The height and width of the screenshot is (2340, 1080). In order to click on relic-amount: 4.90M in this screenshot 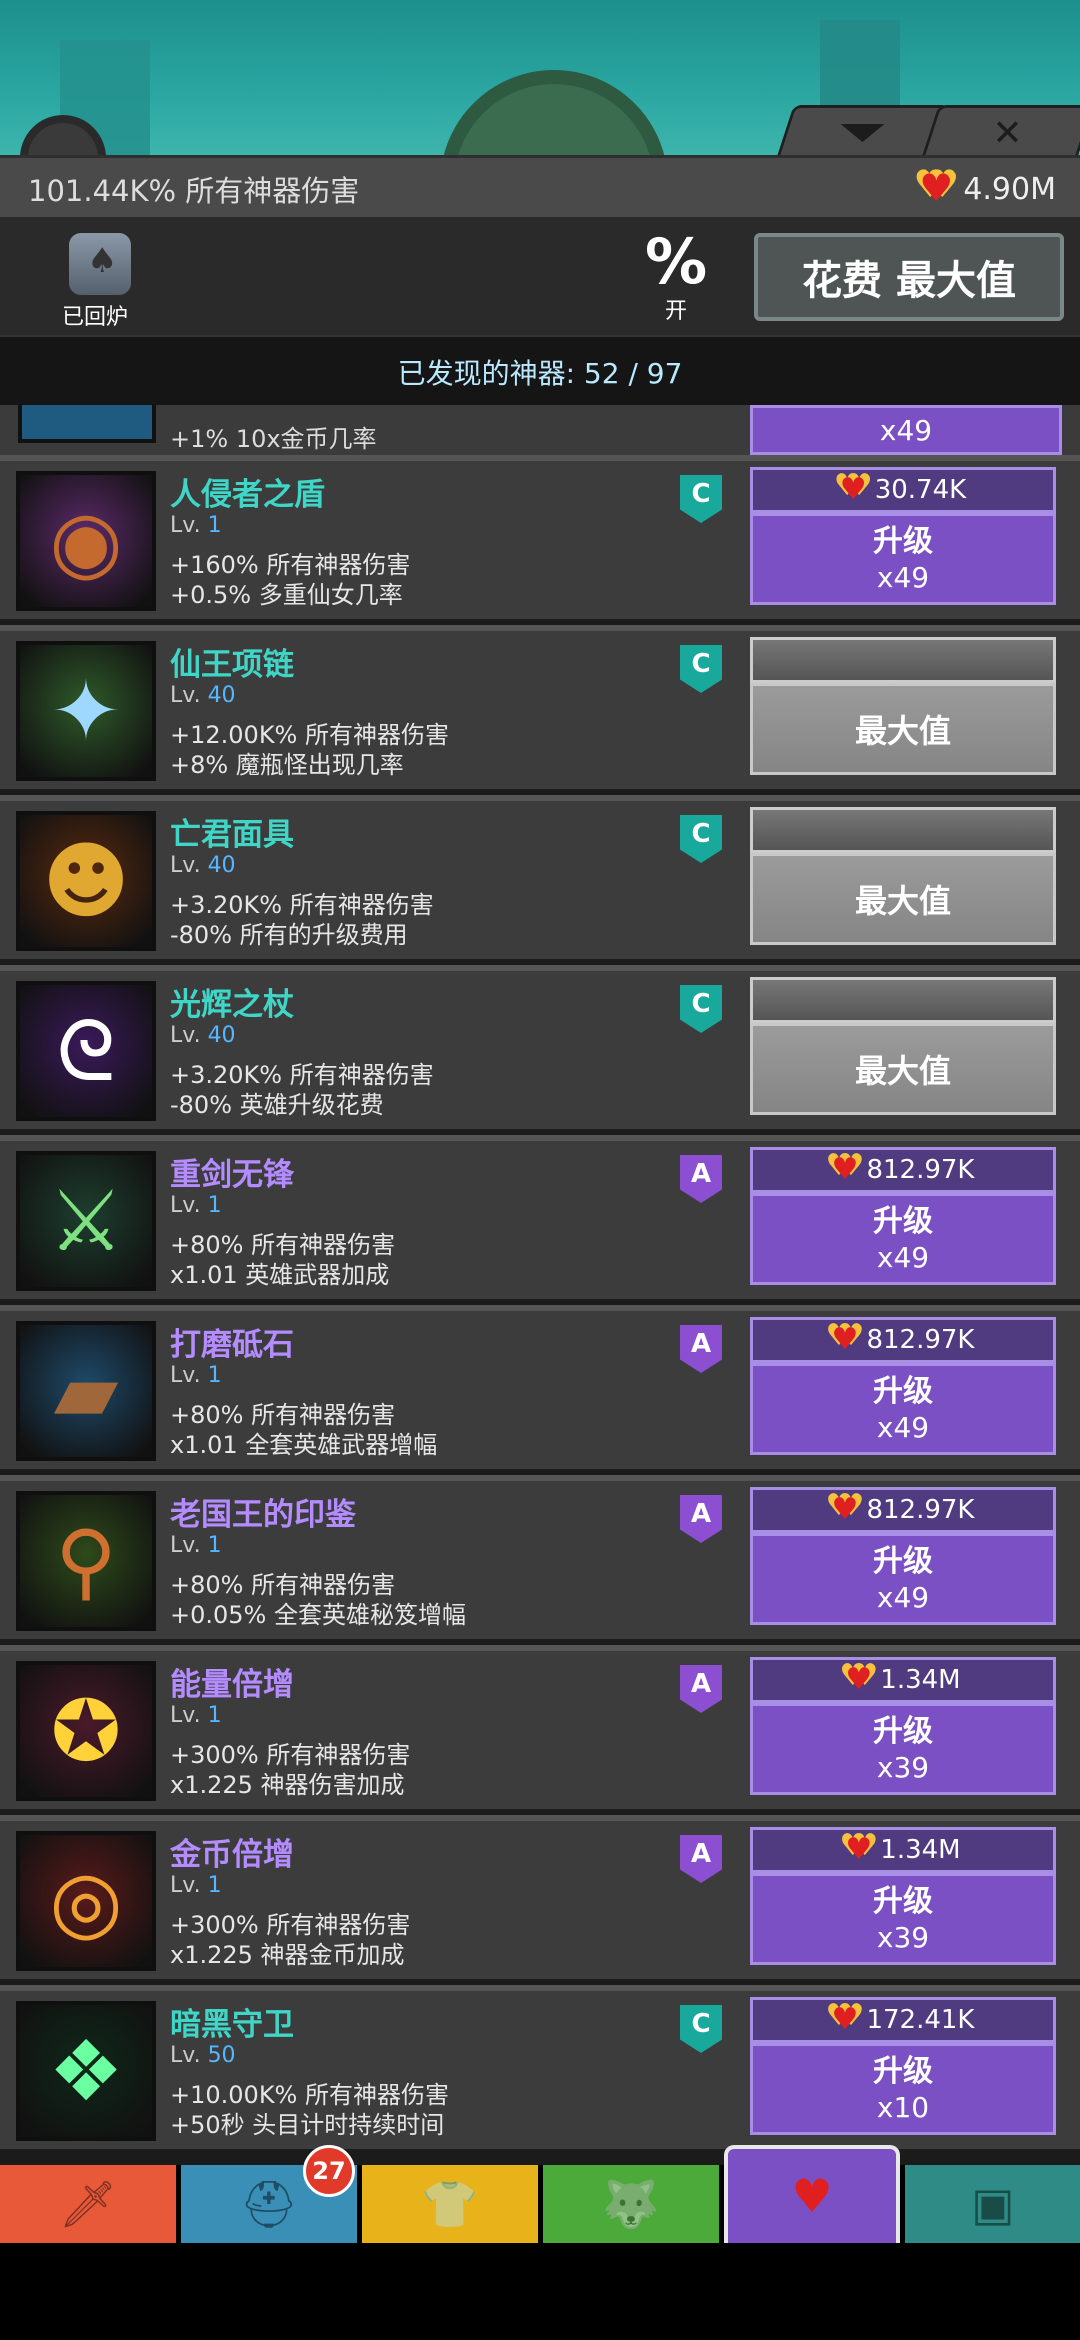, I will do `click(1009, 189)`.